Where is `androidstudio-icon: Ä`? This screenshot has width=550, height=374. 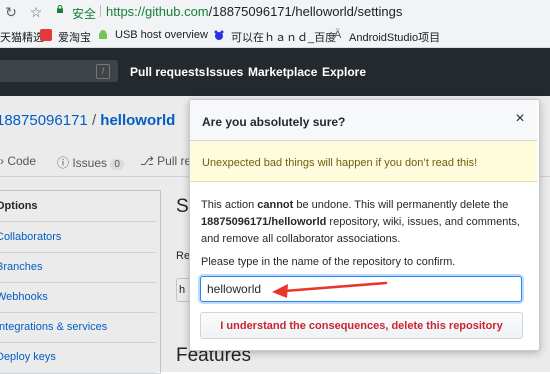
androidstudio-icon: Ä is located at coordinates (338, 35).